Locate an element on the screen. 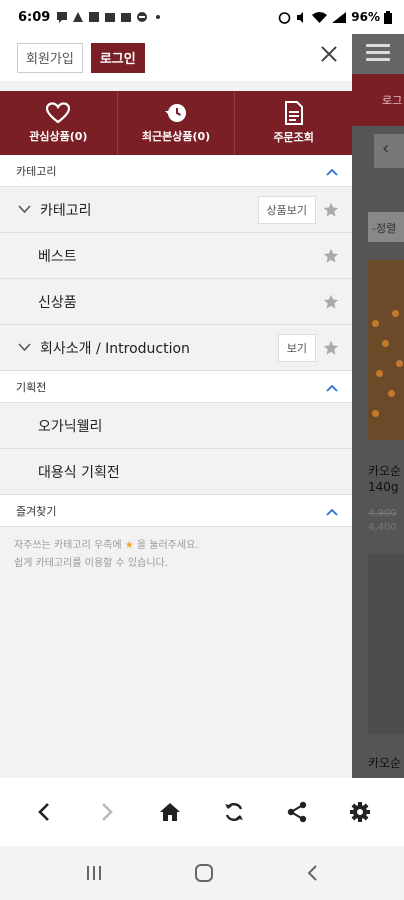 The image size is (404, 900). notification-icons is located at coordinates (110, 17).